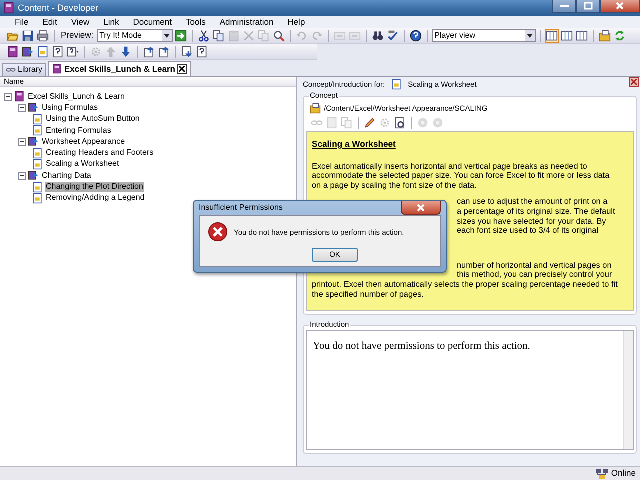 The image size is (640, 480). I want to click on tab: Library, so click(24, 69).